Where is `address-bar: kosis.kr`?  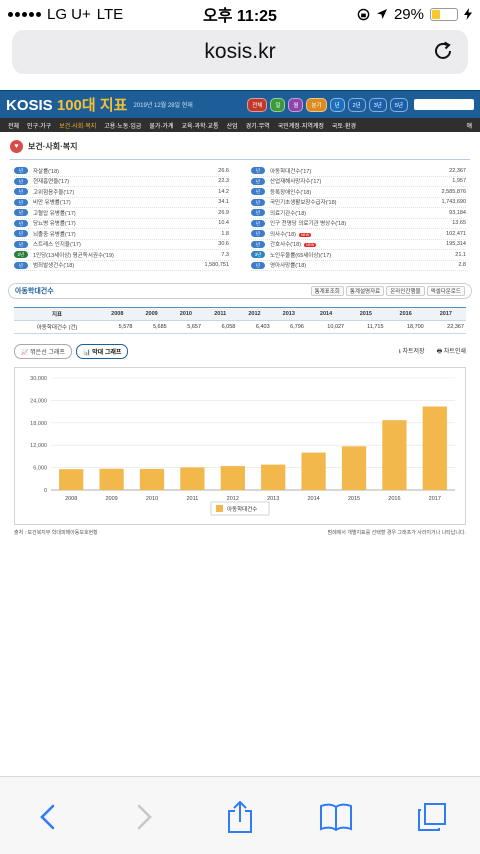
address-bar: kosis.kr is located at coordinates (240, 52).